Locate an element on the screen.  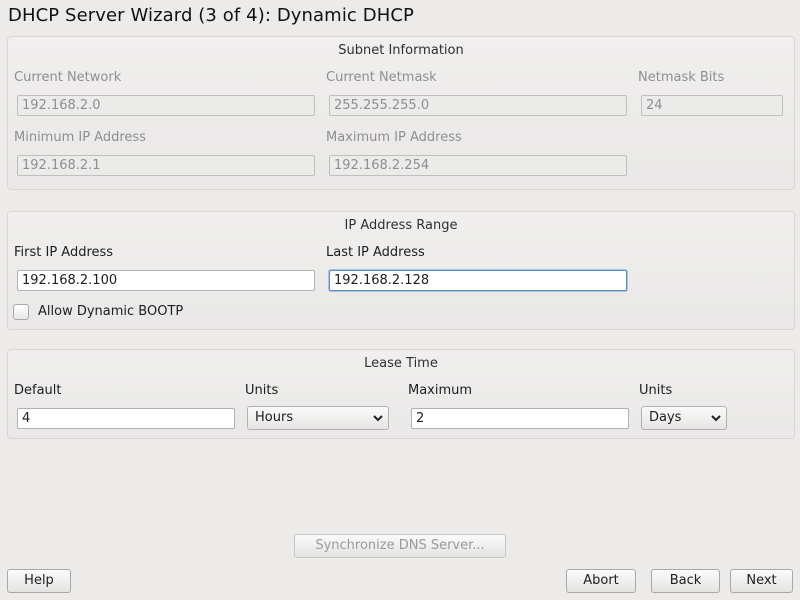
maximum-ip-field: 192.168.2.254 is located at coordinates (478, 165).